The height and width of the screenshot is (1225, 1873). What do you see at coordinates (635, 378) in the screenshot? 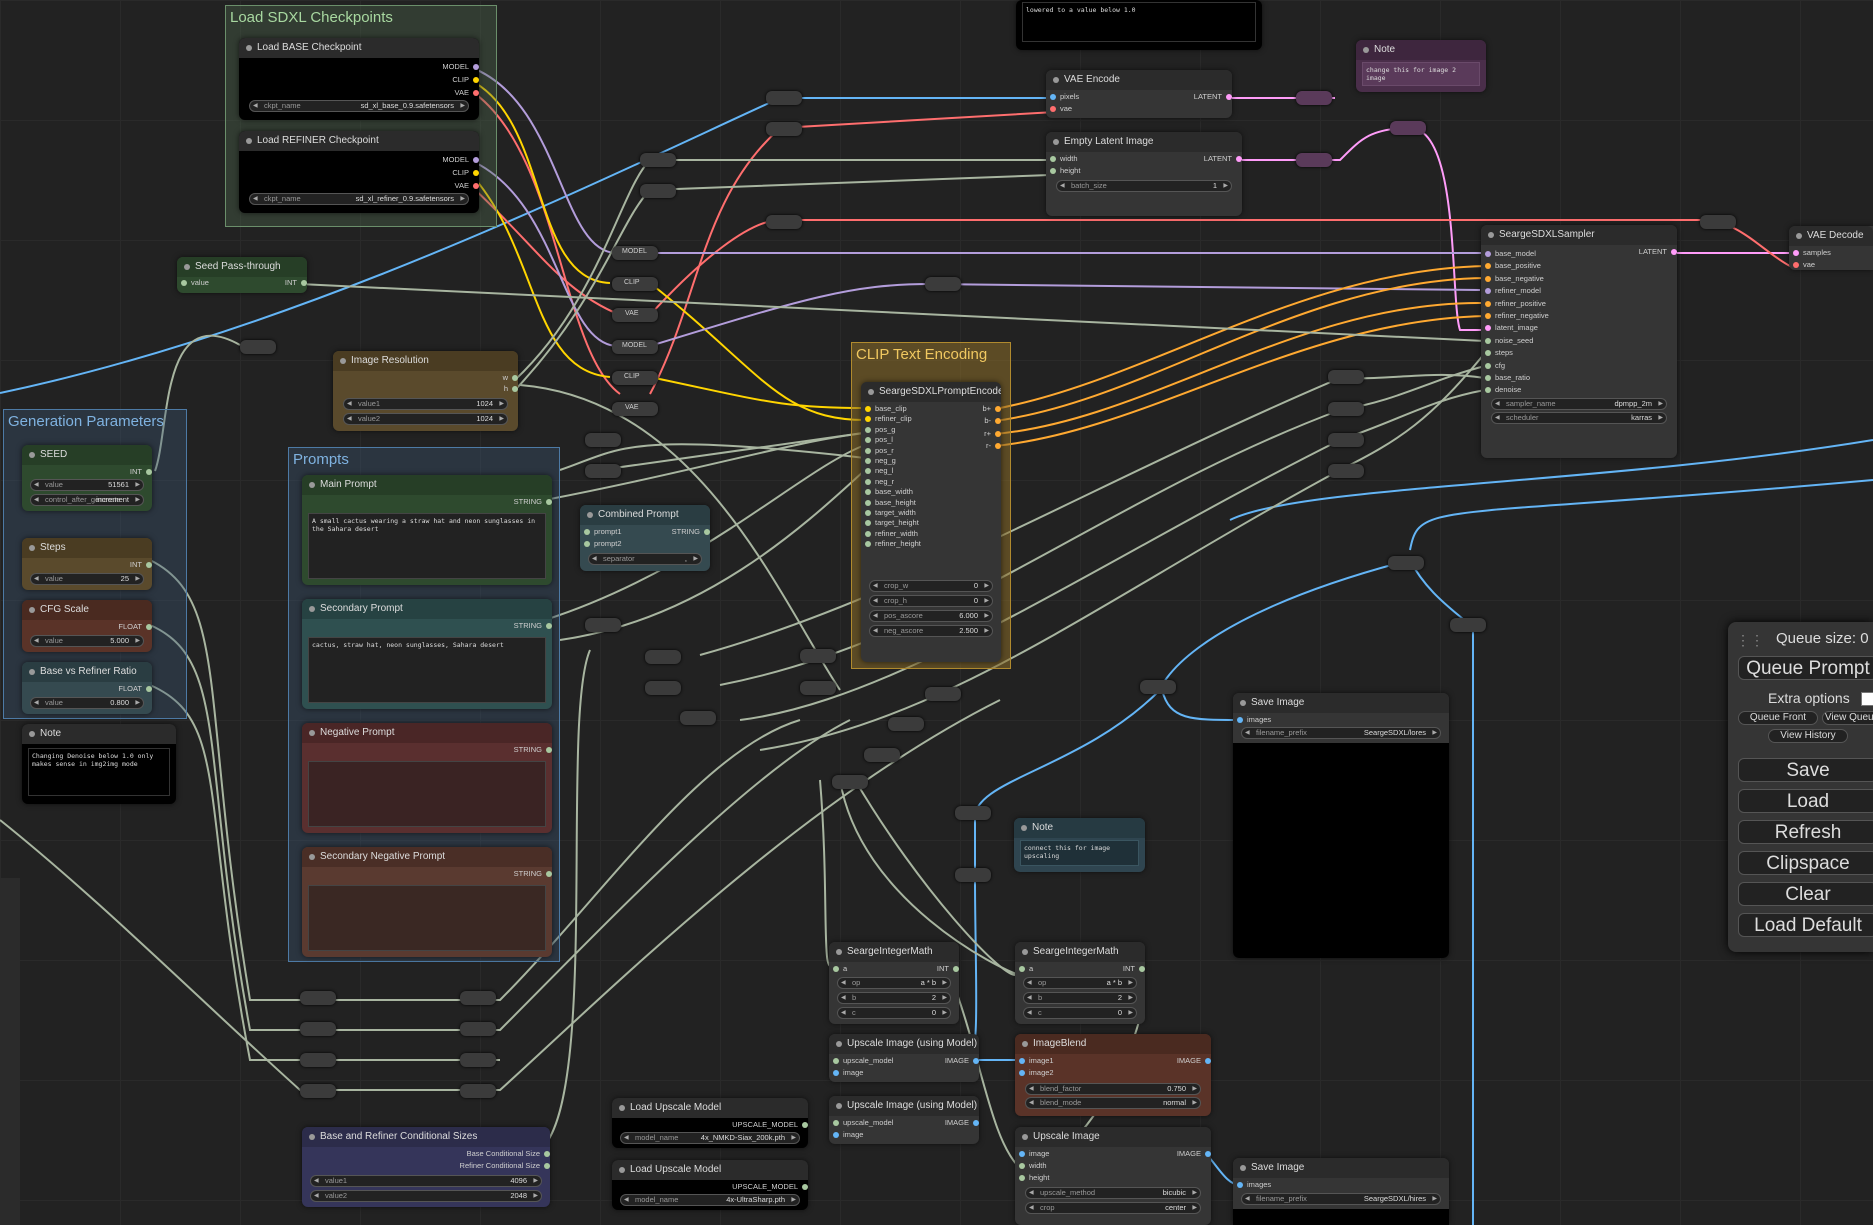
I see `reroute-clip-2: CLIP` at bounding box center [635, 378].